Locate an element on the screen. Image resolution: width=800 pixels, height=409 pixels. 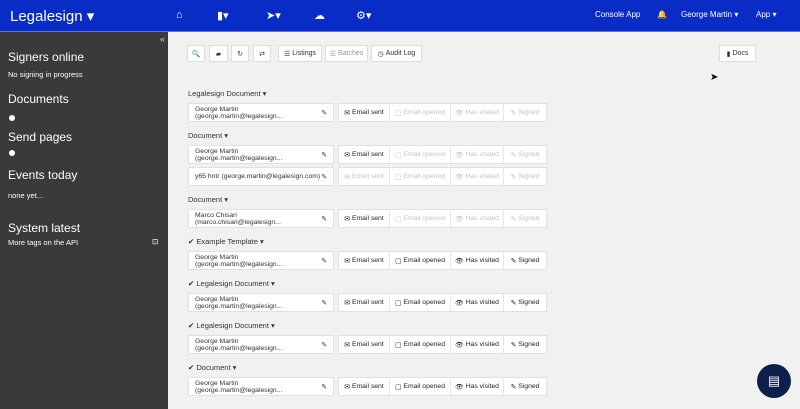
clock-icon: ◷ is located at coordinates (380, 54).